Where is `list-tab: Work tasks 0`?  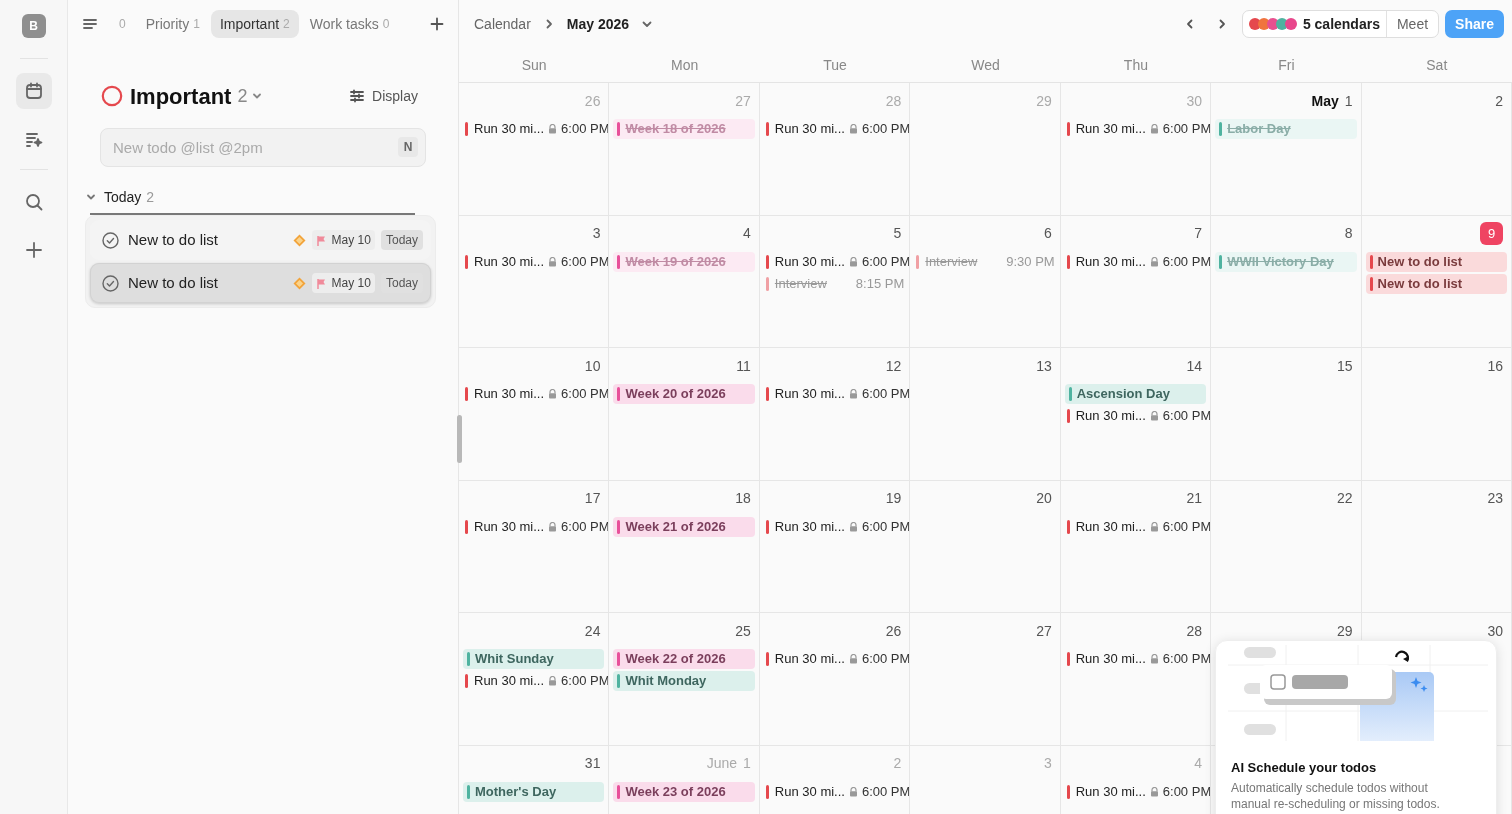
list-tab: Work tasks 0 is located at coordinates (349, 24).